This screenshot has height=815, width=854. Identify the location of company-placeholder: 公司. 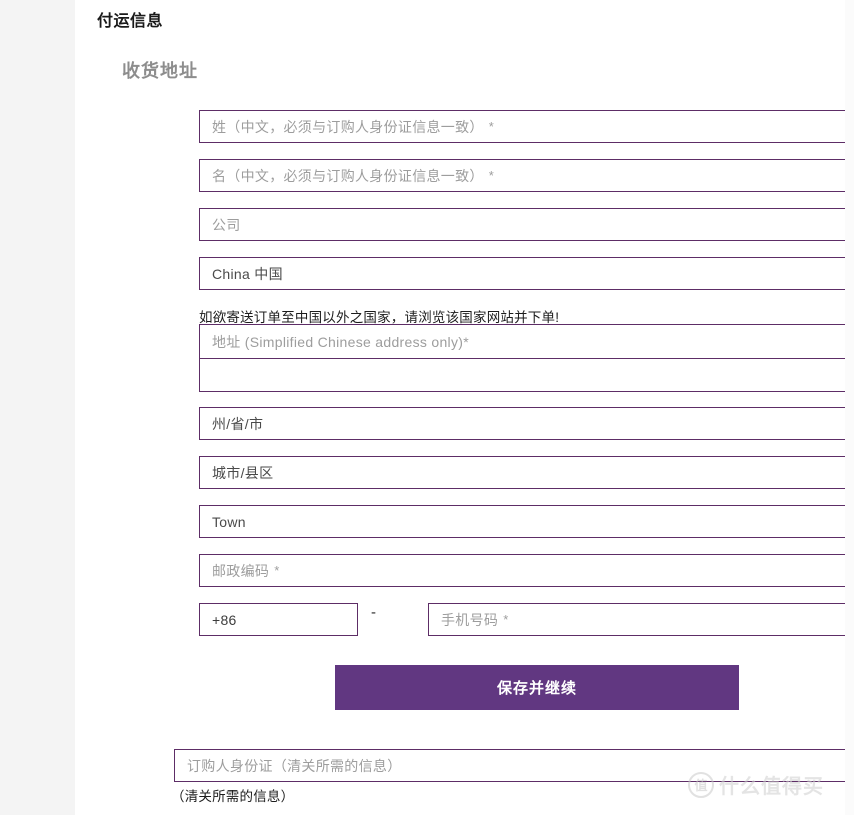
(226, 224).